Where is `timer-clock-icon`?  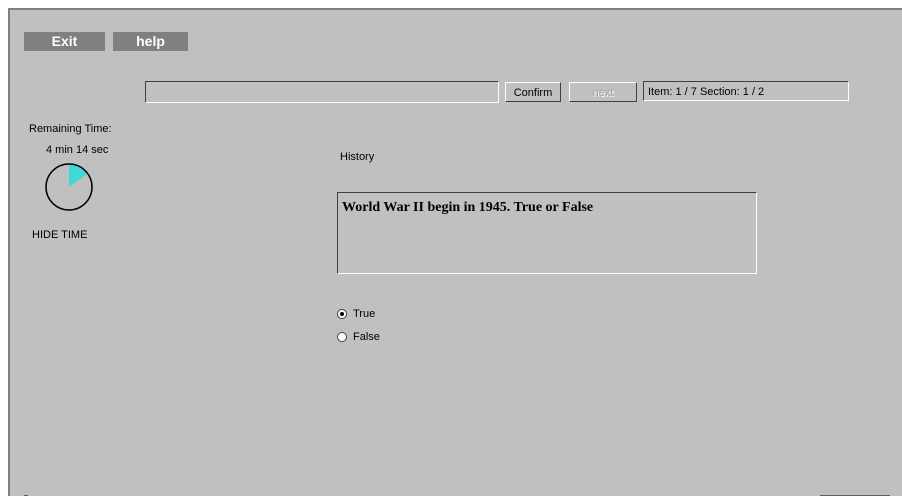
timer-clock-icon is located at coordinates (69, 187).